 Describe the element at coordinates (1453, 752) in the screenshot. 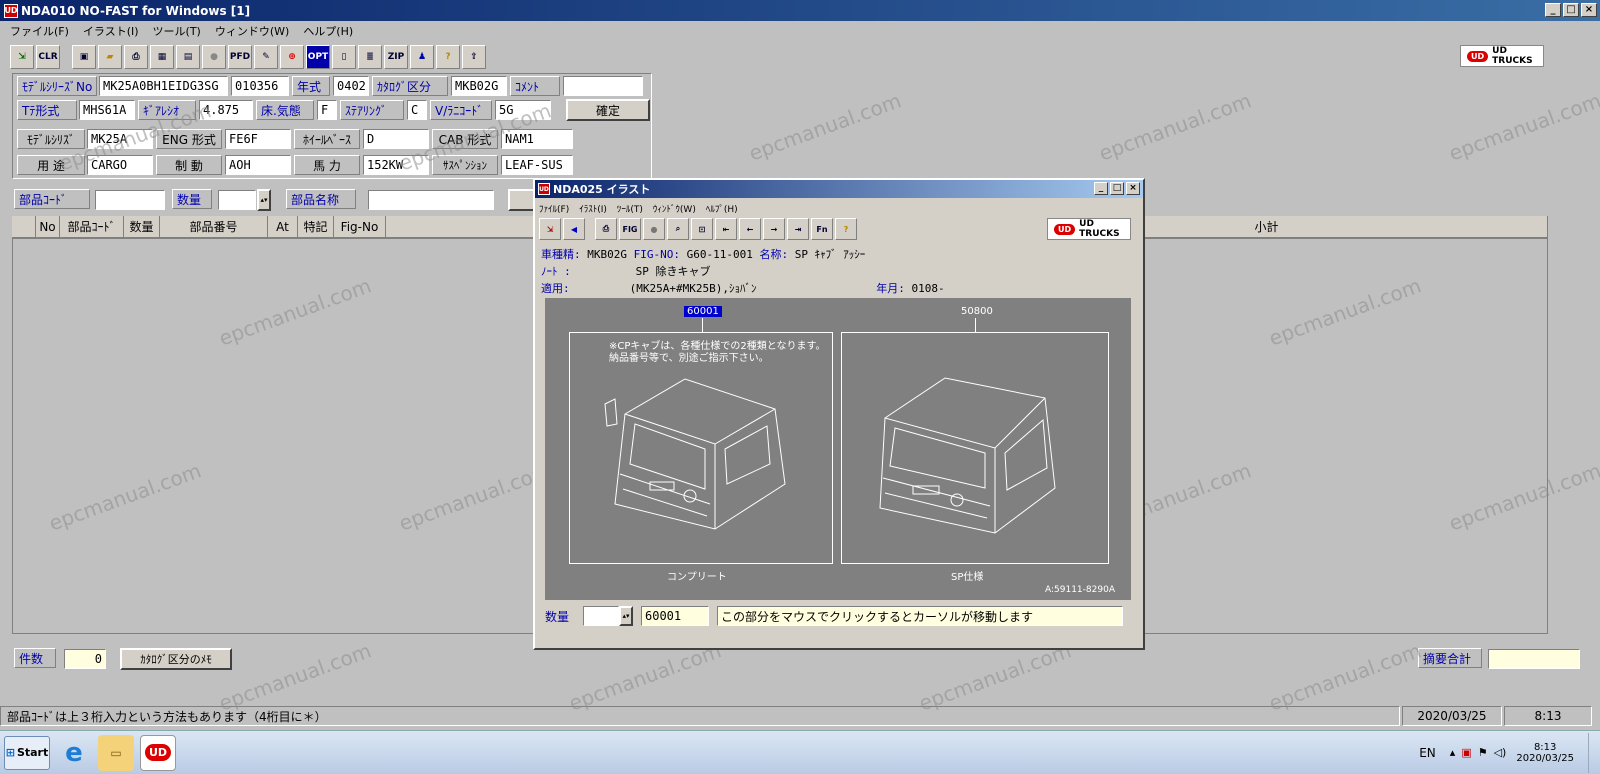

I see `tray-arrow-icon: ▴` at that location.